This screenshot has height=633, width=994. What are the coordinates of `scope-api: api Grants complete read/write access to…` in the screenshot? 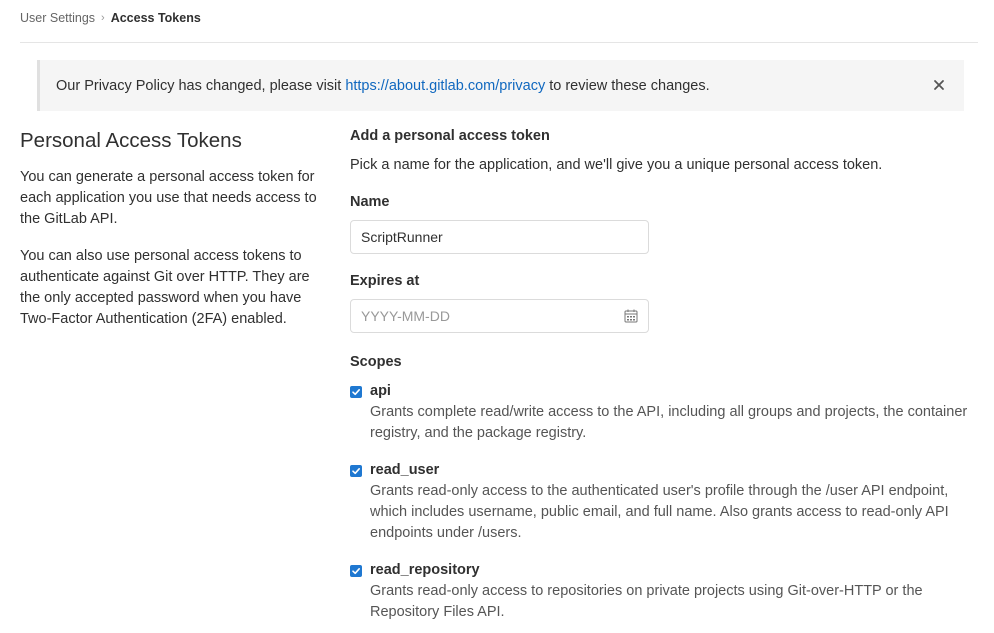 It's located at (664, 412).